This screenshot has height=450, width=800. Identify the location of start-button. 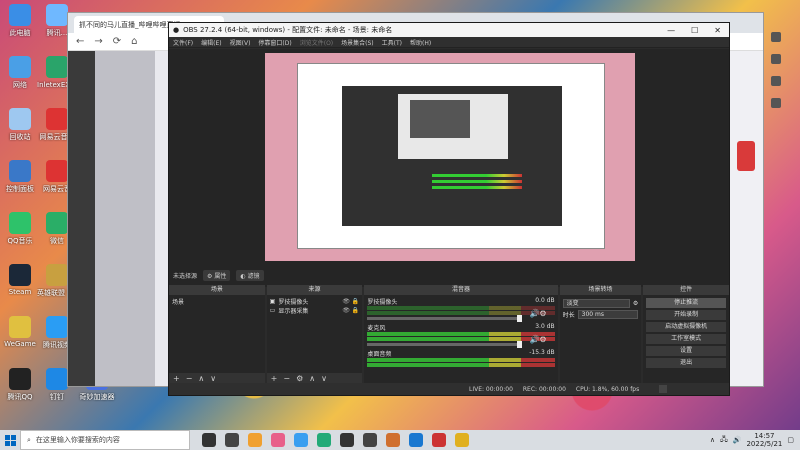
(10, 440).